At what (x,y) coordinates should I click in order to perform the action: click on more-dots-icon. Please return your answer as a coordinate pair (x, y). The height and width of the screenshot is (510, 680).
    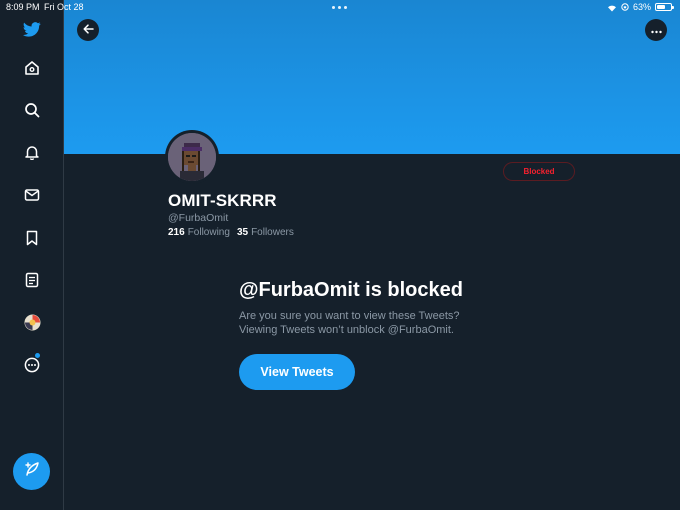
    Looking at the image, I should click on (656, 30).